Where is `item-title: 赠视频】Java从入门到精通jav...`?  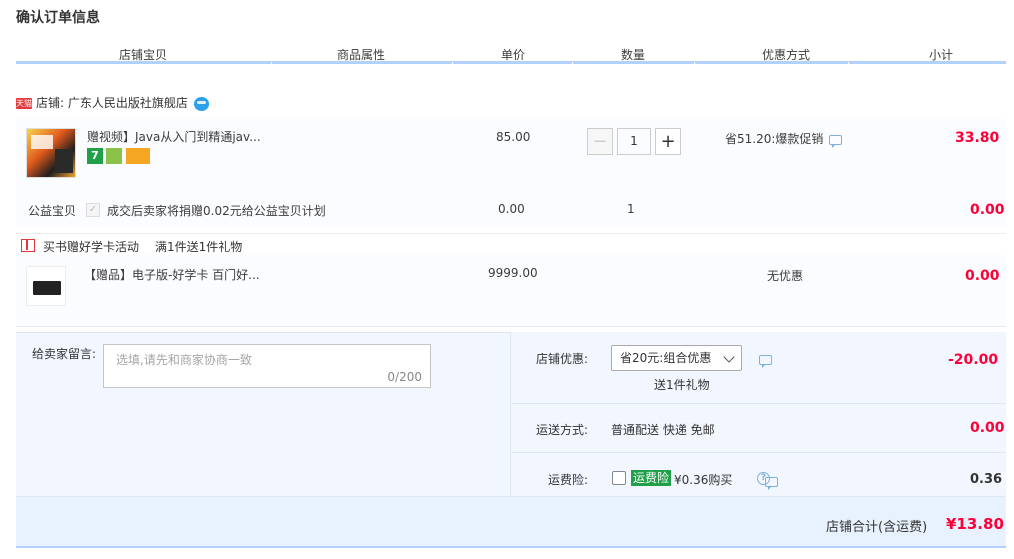
item-title: 赠视频】Java从入门到精通jav... is located at coordinates (174, 136).